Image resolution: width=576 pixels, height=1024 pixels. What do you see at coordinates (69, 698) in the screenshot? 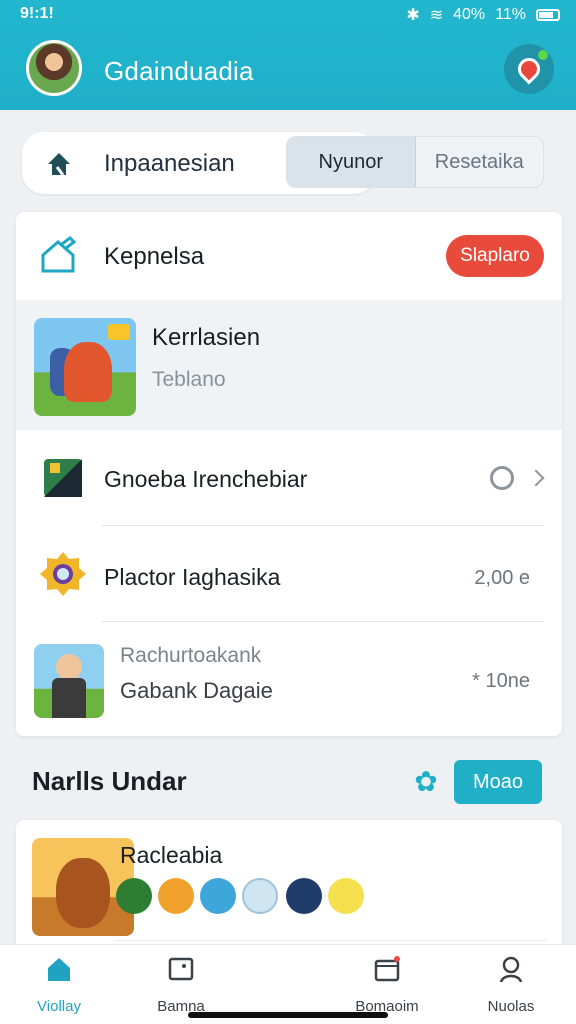
I see `thumb-body` at bounding box center [69, 698].